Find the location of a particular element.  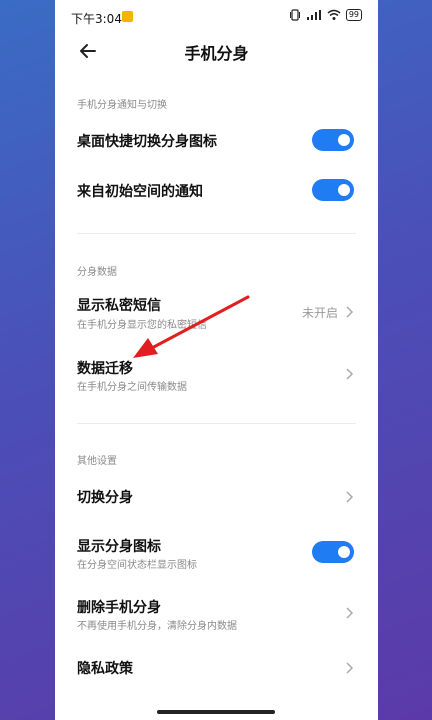

data-migration-sub: 在手机分身之间传输数据 is located at coordinates (132, 387).